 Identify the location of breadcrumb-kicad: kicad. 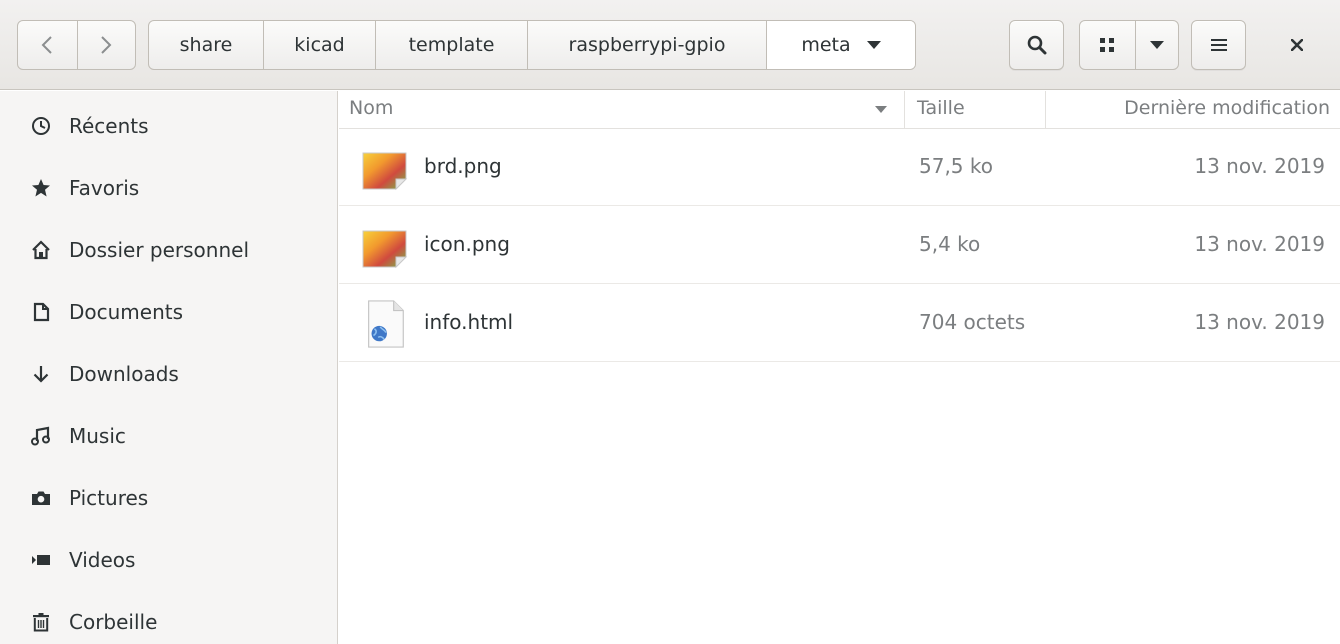
(320, 45).